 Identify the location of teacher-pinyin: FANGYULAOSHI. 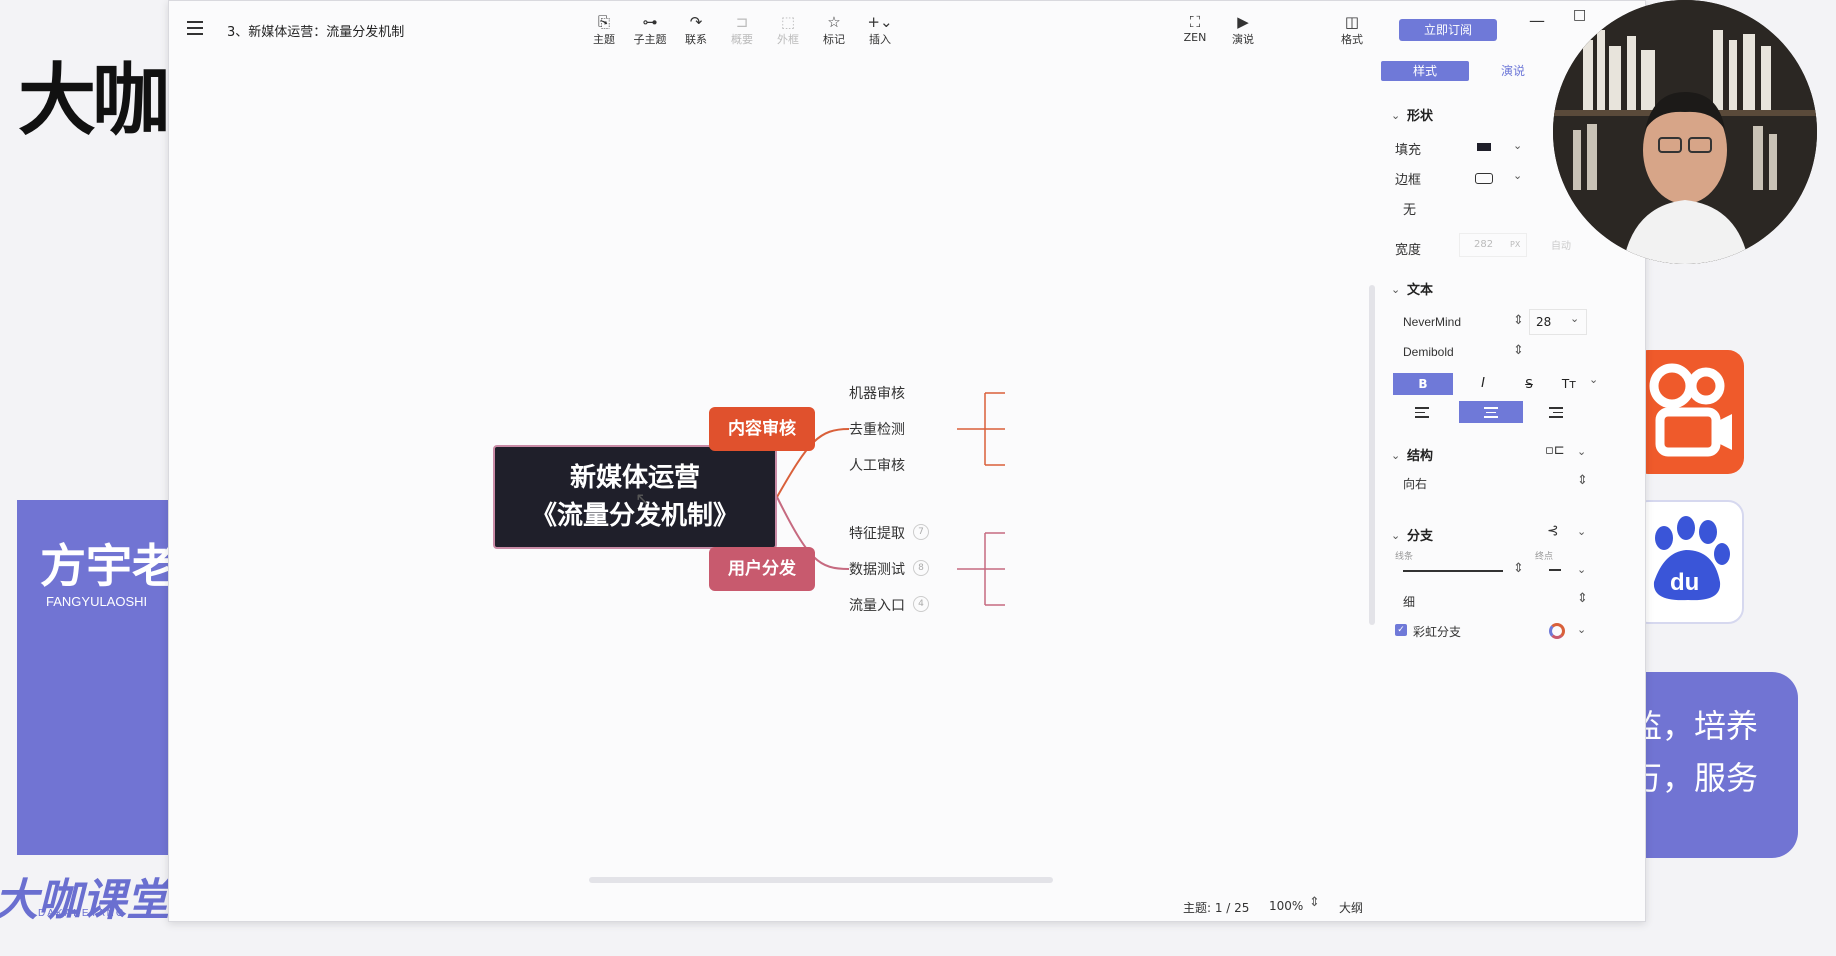
(97, 601).